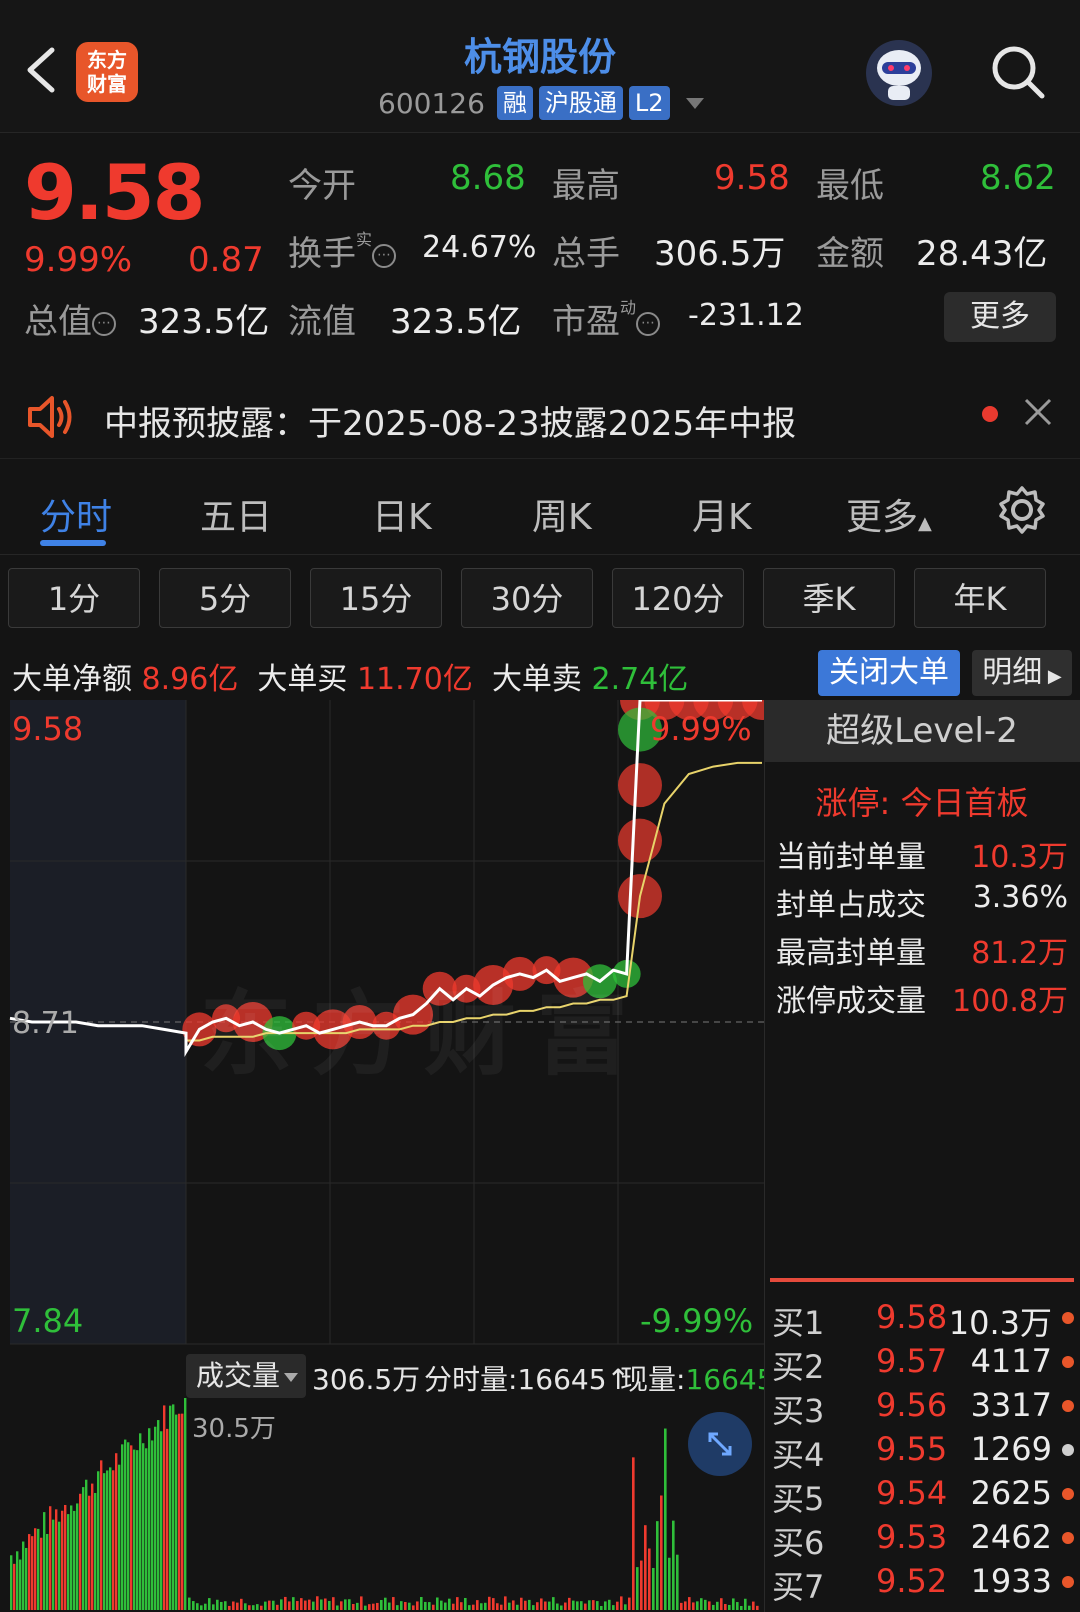 This screenshot has height=1612, width=1080. What do you see at coordinates (342, 250) in the screenshot?
I see `turnover-label: 换手实⋯` at bounding box center [342, 250].